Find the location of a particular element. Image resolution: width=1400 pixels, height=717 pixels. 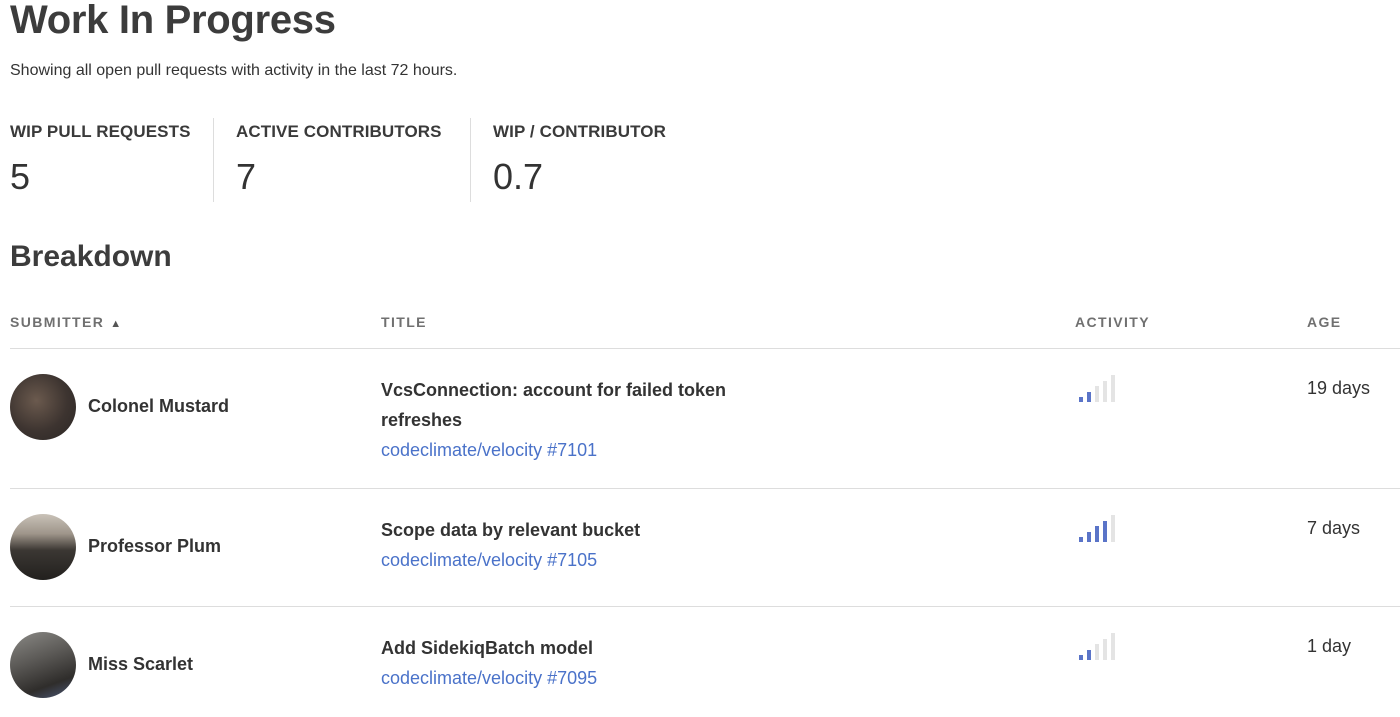

breakdown-table-header: SUBMITTER ▲ TITLE ACTIVITY AGE is located at coordinates (705, 331).